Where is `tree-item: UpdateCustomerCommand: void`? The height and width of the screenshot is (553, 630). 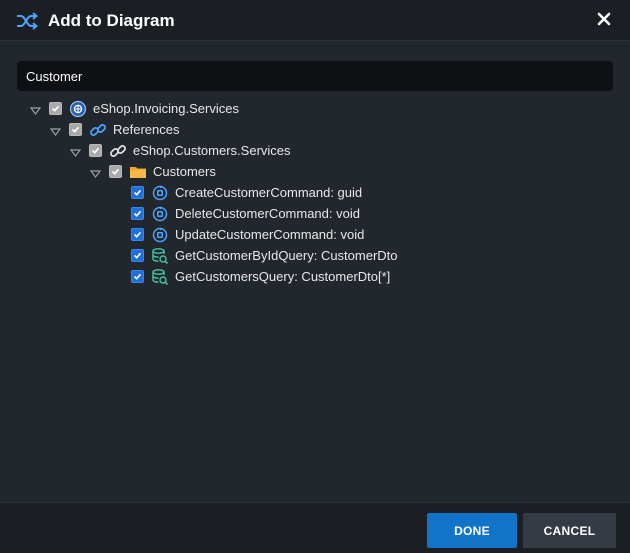 tree-item: UpdateCustomerCommand: void is located at coordinates (247, 234).